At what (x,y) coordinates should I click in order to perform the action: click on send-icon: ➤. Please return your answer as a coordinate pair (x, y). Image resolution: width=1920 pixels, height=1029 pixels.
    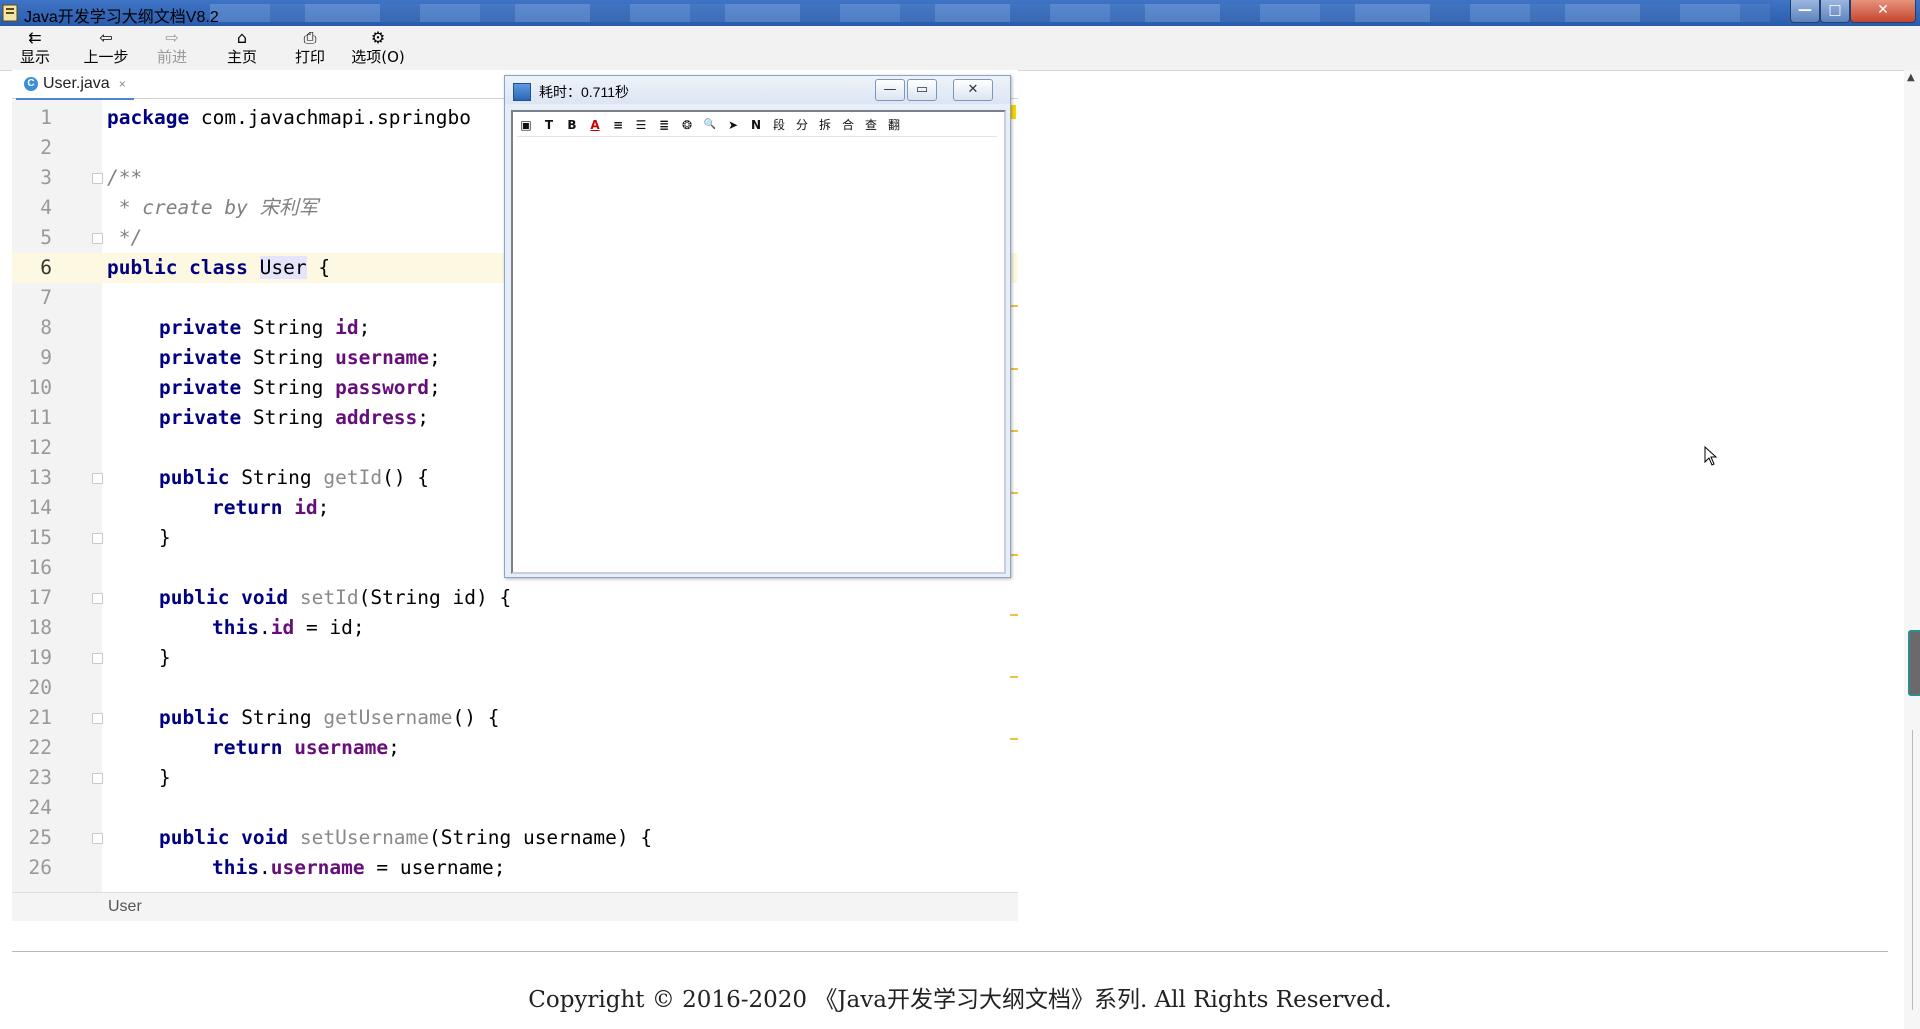
    Looking at the image, I should click on (733, 125).